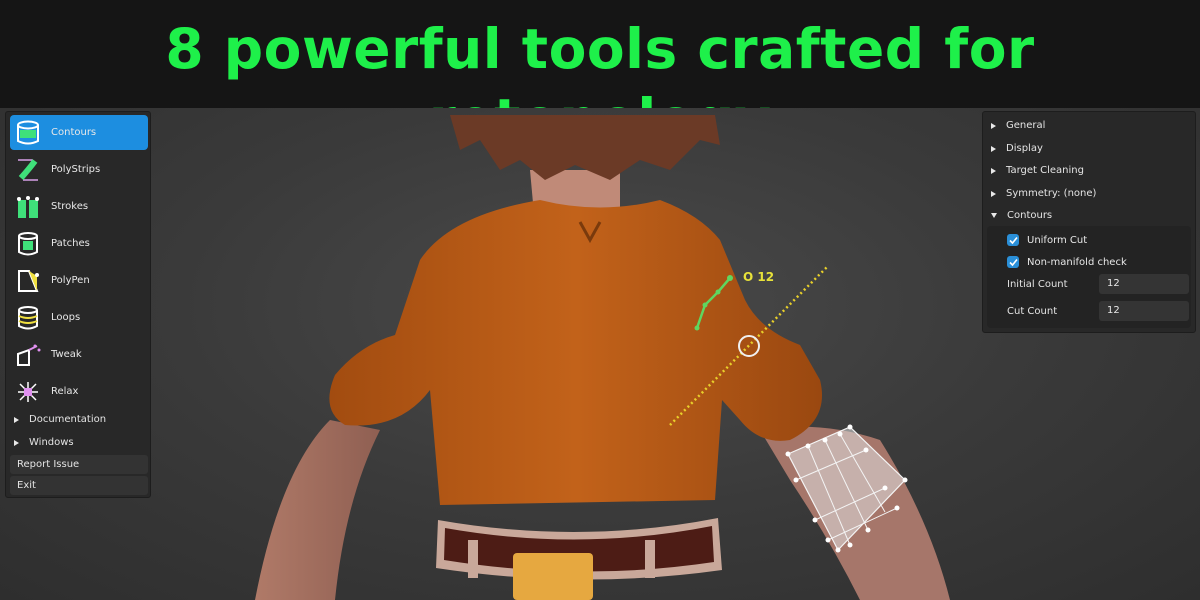 The image size is (1200, 600). Describe the element at coordinates (28, 281) in the screenshot. I see `polypen-icon` at that location.